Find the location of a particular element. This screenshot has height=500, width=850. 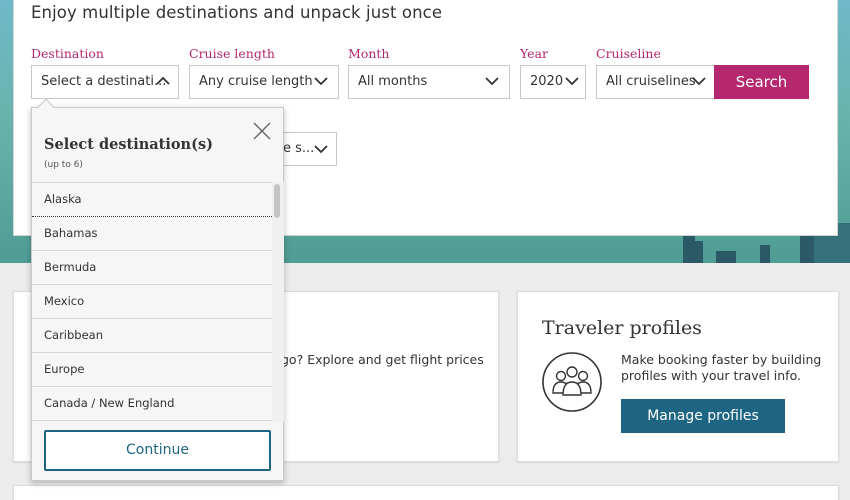

destination-option: Bermuda is located at coordinates (152, 268).